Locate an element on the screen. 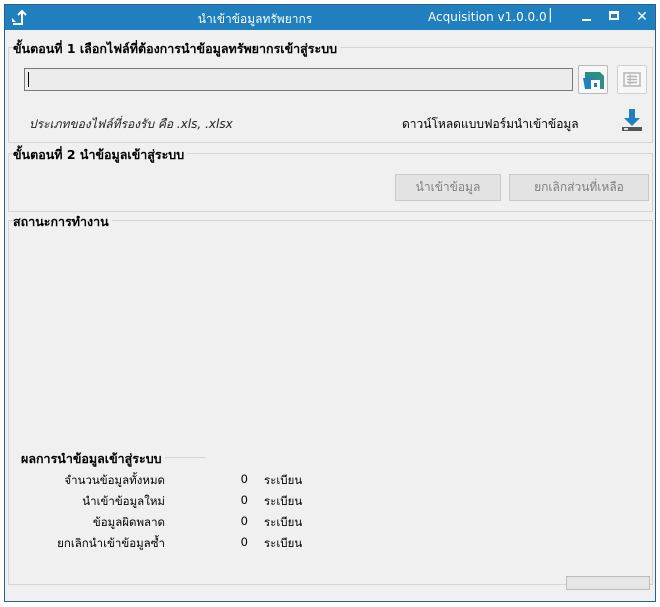  download-template-button is located at coordinates (632, 119).